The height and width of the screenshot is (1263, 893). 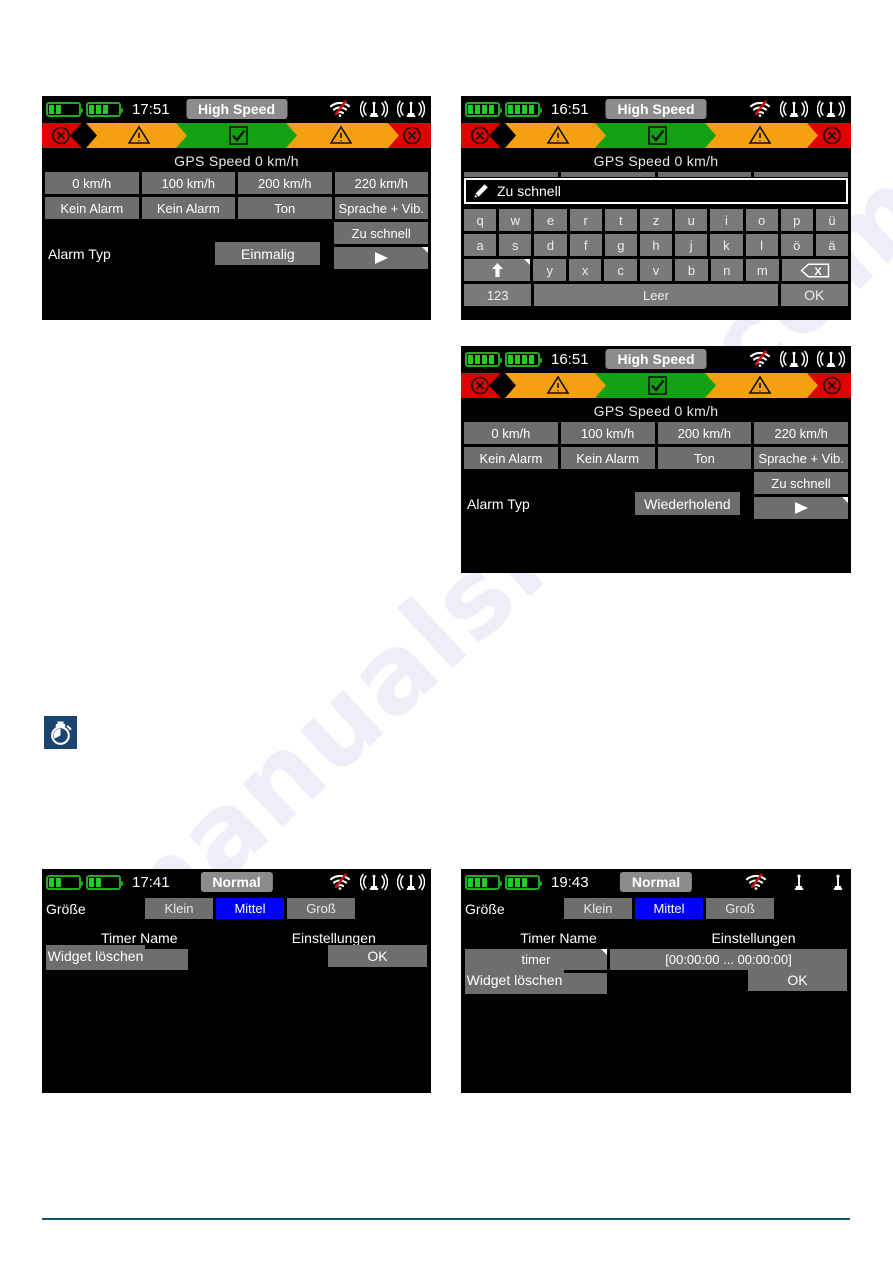 What do you see at coordinates (832, 245) in the screenshot?
I see `key-aumlaut: ä` at bounding box center [832, 245].